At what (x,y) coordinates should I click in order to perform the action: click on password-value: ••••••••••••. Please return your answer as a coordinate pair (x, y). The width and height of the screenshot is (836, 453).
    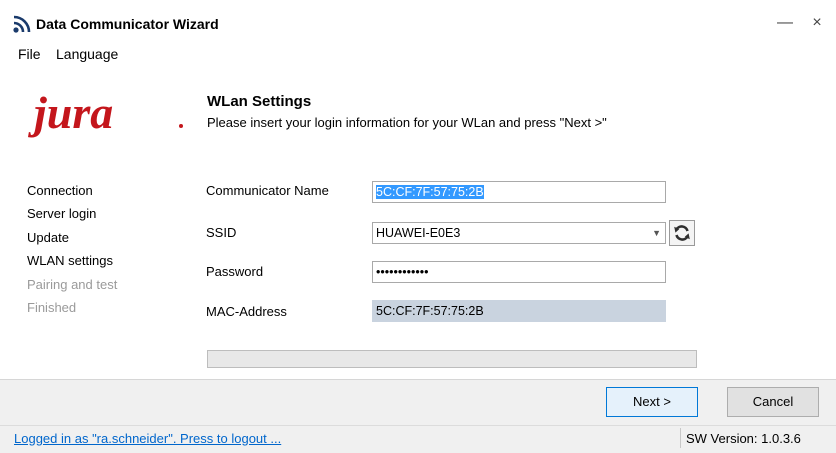
    Looking at the image, I should click on (402, 272).